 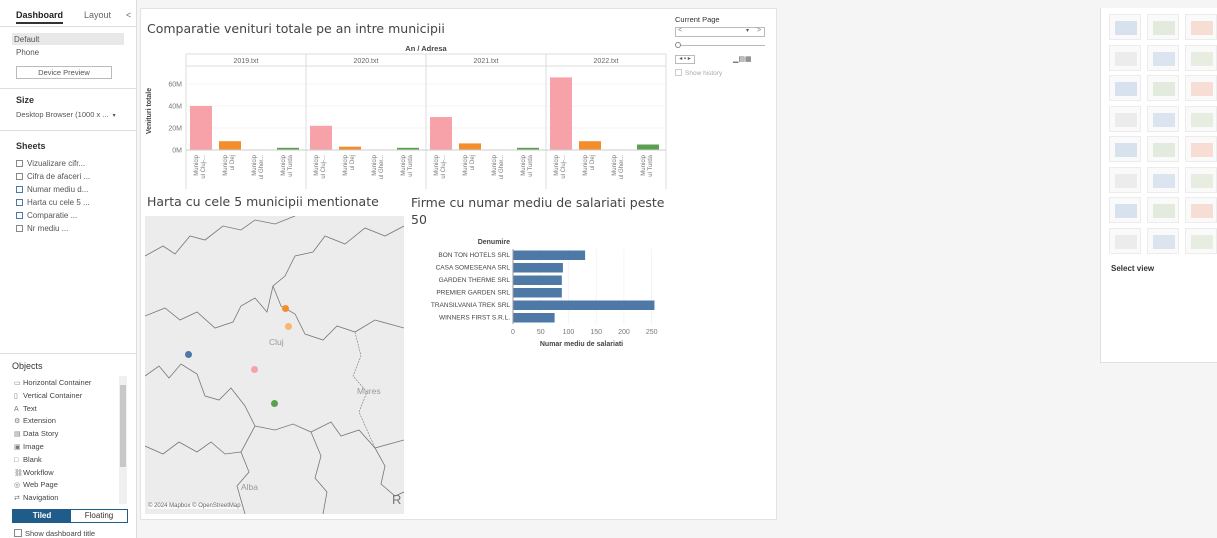 What do you see at coordinates (33, 446) in the screenshot?
I see `object-label: Image` at bounding box center [33, 446].